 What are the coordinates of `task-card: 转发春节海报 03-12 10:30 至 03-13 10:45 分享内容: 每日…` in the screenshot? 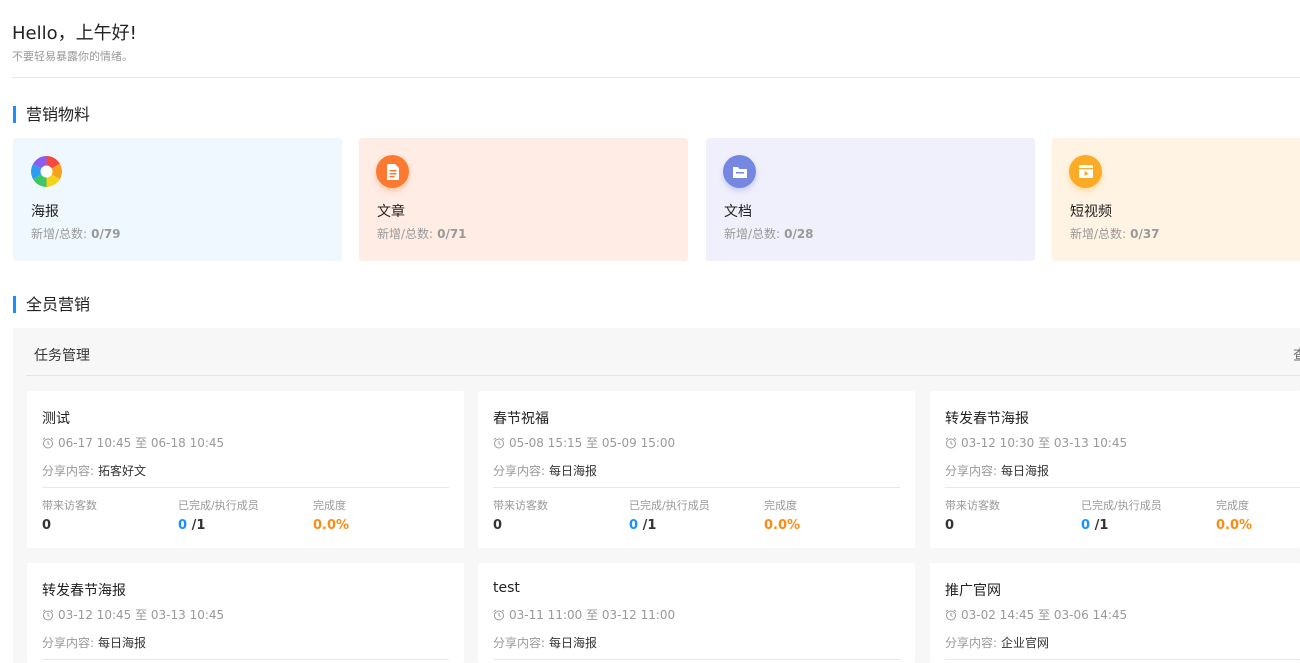 It's located at (1115, 469).